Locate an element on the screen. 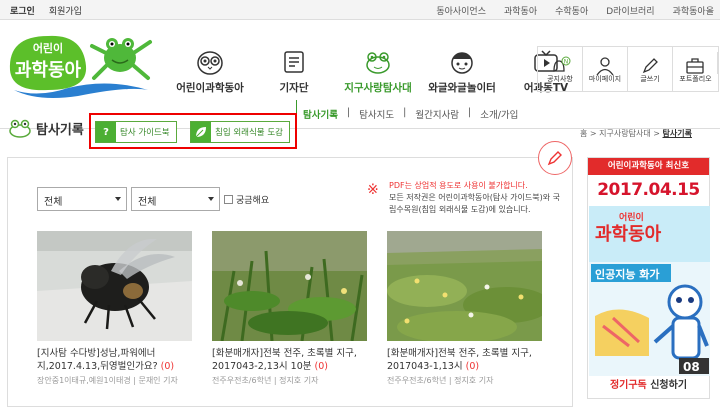 This screenshot has width=720, height=407. filter-select-2: 전체 is located at coordinates (175, 199).